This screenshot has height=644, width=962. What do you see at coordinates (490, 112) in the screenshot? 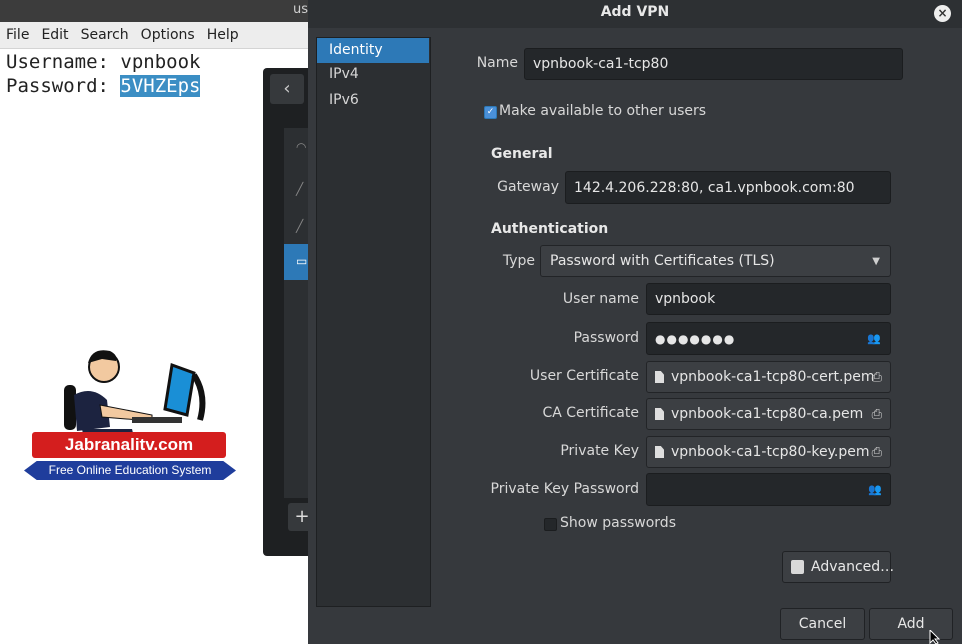
I see `share-checkbox: ✓` at bounding box center [490, 112].